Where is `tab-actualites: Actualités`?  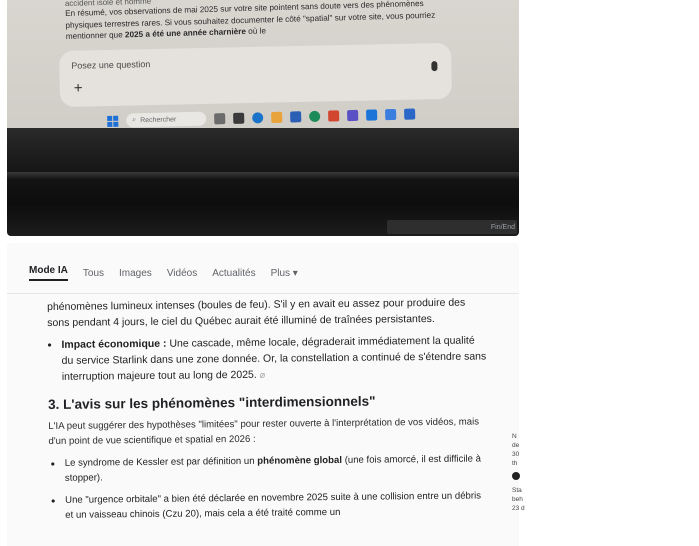
tab-actualites: Actualités is located at coordinates (233, 273).